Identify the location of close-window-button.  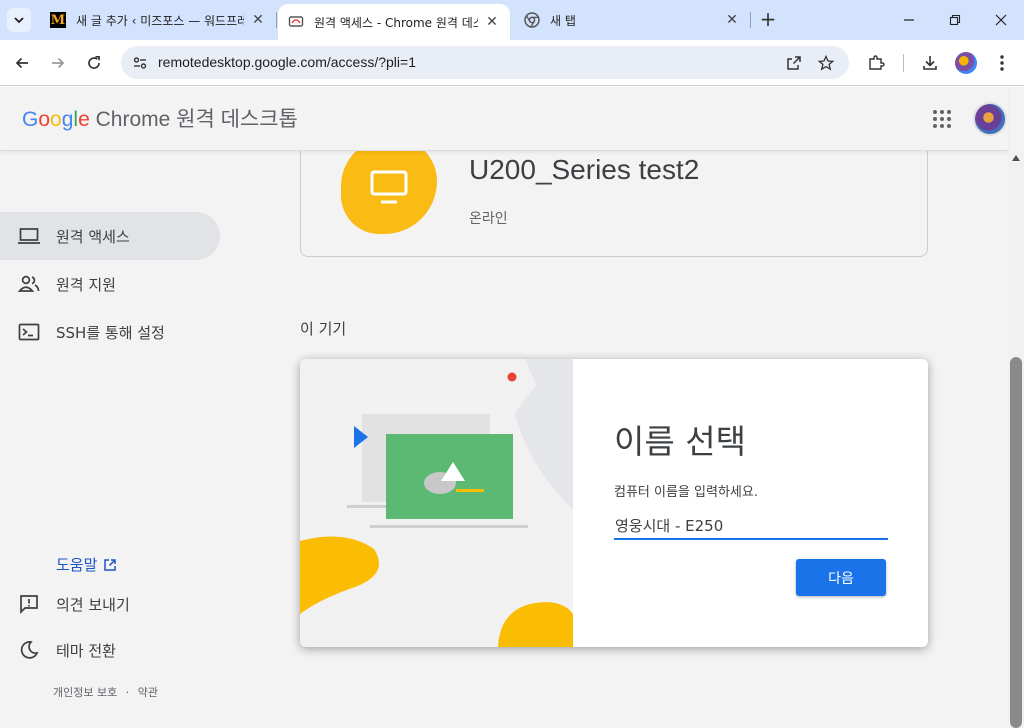
(1001, 20).